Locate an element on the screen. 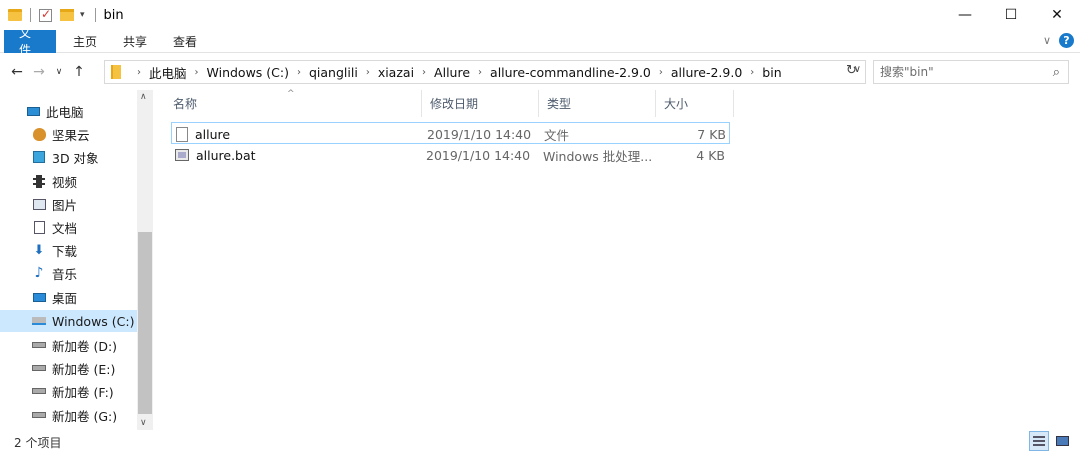 The width and height of the screenshot is (1080, 454). view-toggle is located at coordinates (1049, 441).